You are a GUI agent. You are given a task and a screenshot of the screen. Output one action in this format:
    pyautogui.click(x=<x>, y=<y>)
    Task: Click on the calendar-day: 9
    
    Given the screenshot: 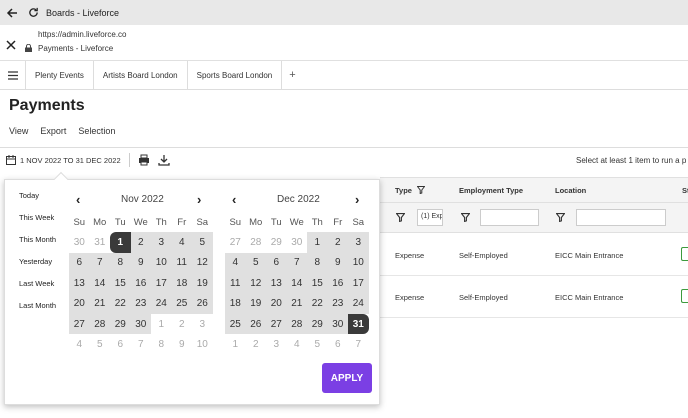 What is the action you would take?
    pyautogui.click(x=337, y=263)
    